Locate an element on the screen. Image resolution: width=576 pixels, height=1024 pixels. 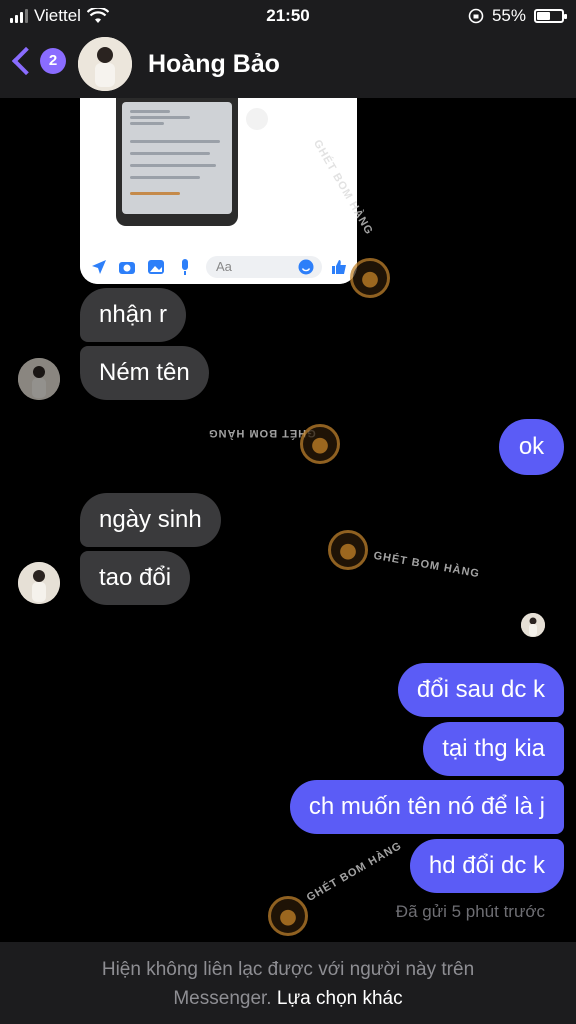
message-incoming: ngày sinh is located at coordinates (150, 520).